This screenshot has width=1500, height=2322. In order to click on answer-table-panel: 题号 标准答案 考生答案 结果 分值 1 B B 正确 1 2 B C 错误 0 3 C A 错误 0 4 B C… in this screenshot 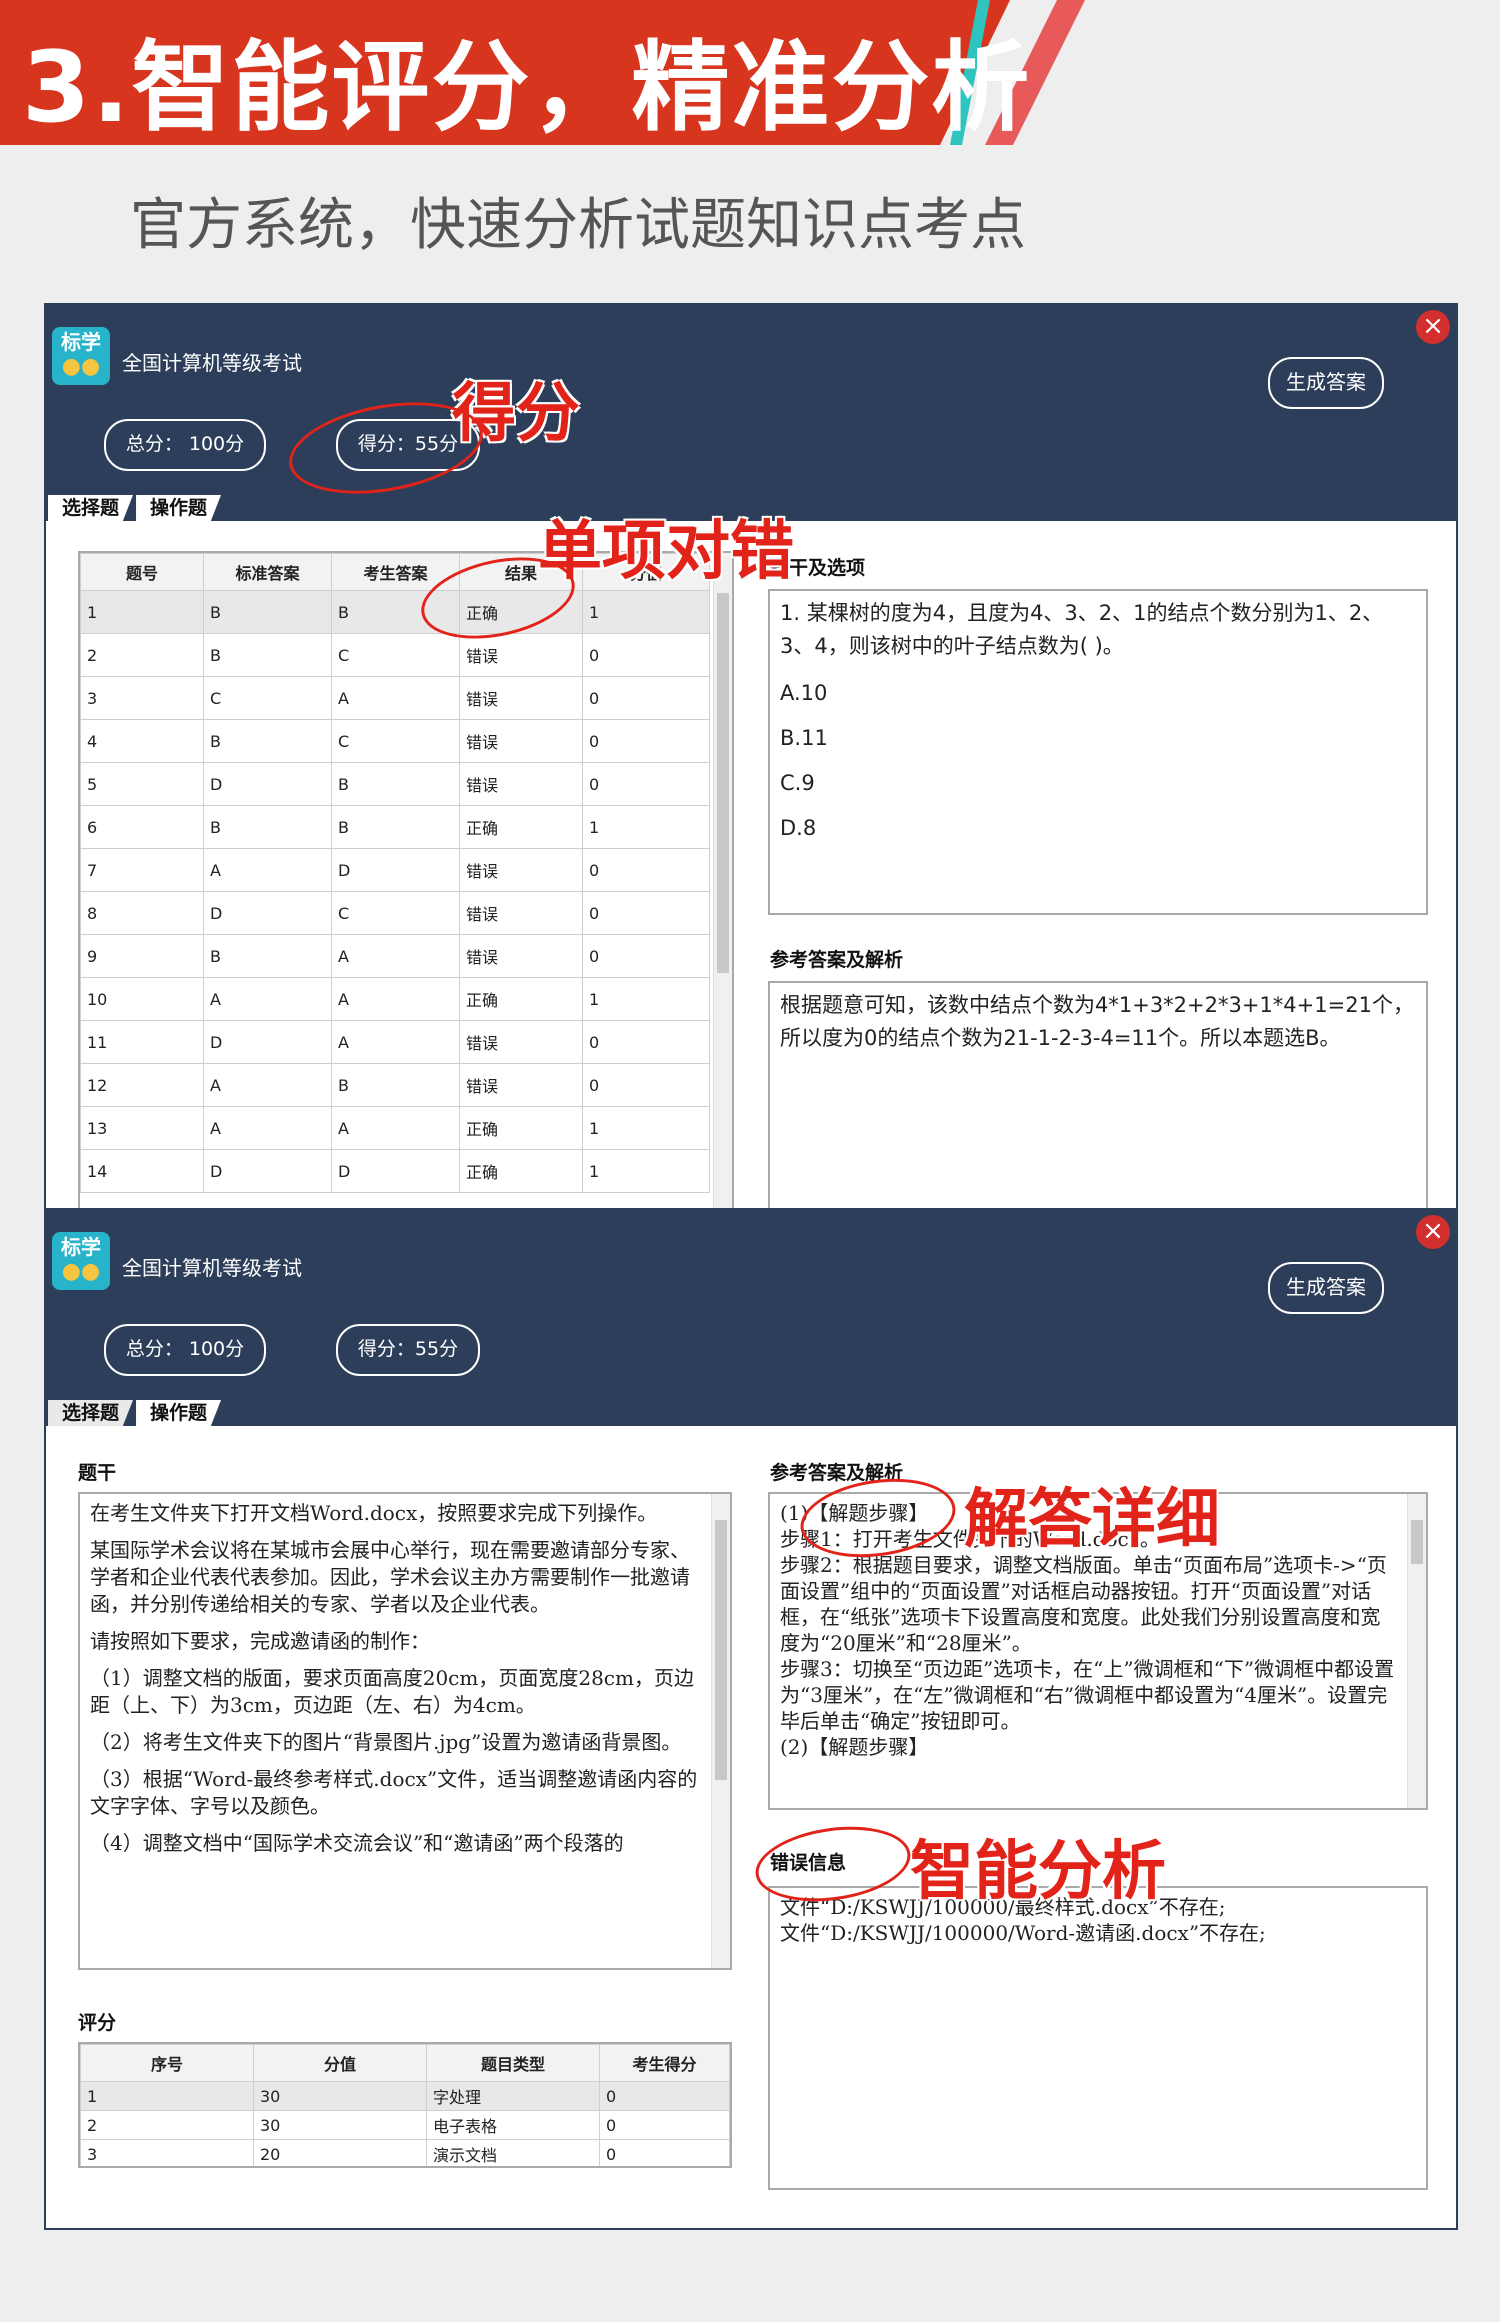, I will do `click(406, 886)`.